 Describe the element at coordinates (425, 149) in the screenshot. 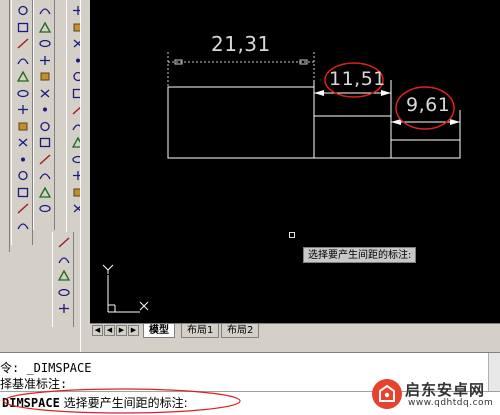

I see `rect-right` at that location.